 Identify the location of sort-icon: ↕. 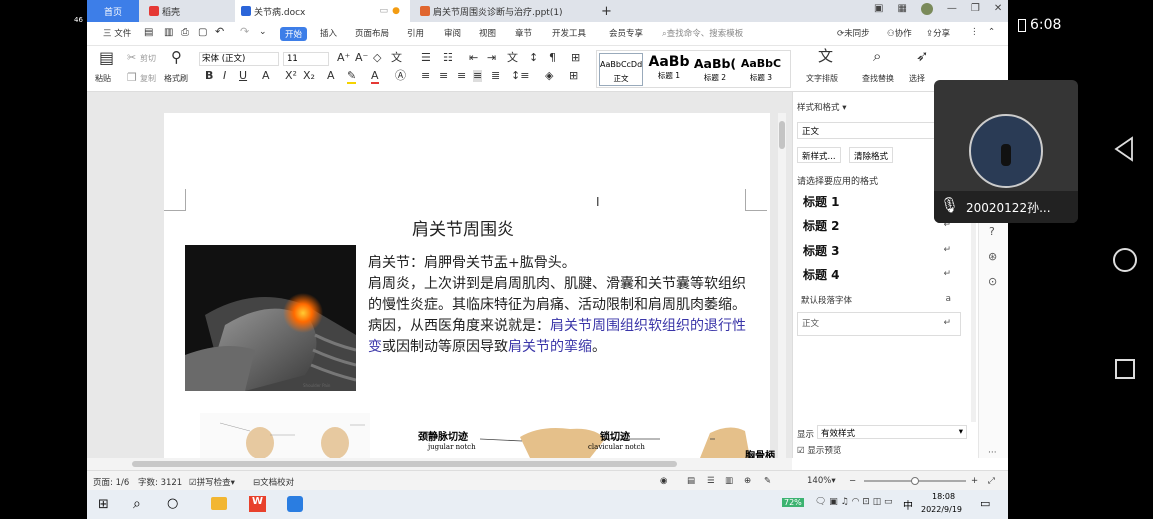
(533, 58).